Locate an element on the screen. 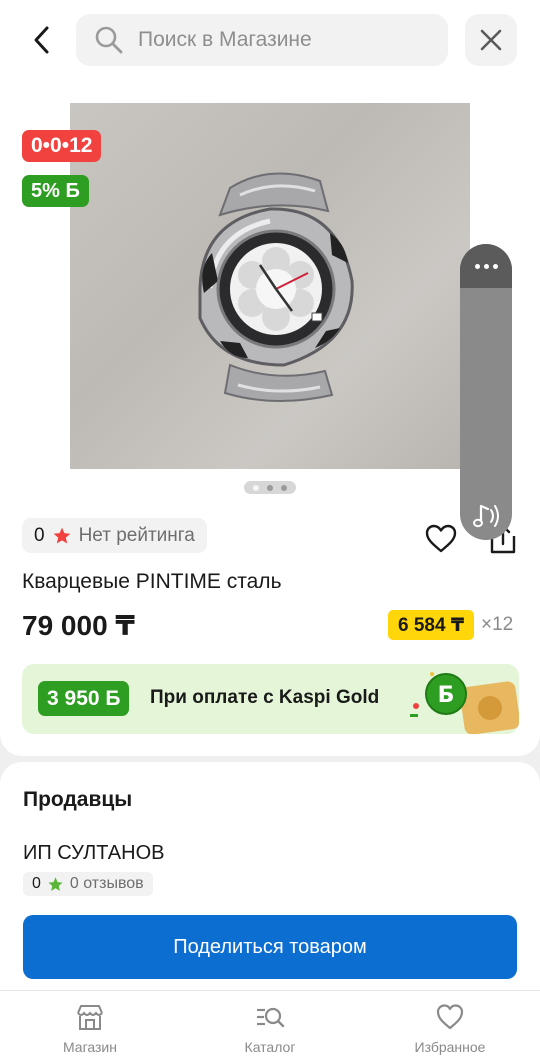 The width and height of the screenshot is (540, 1063). kaspi-gold-illustration: Б is located at coordinates (464, 703).